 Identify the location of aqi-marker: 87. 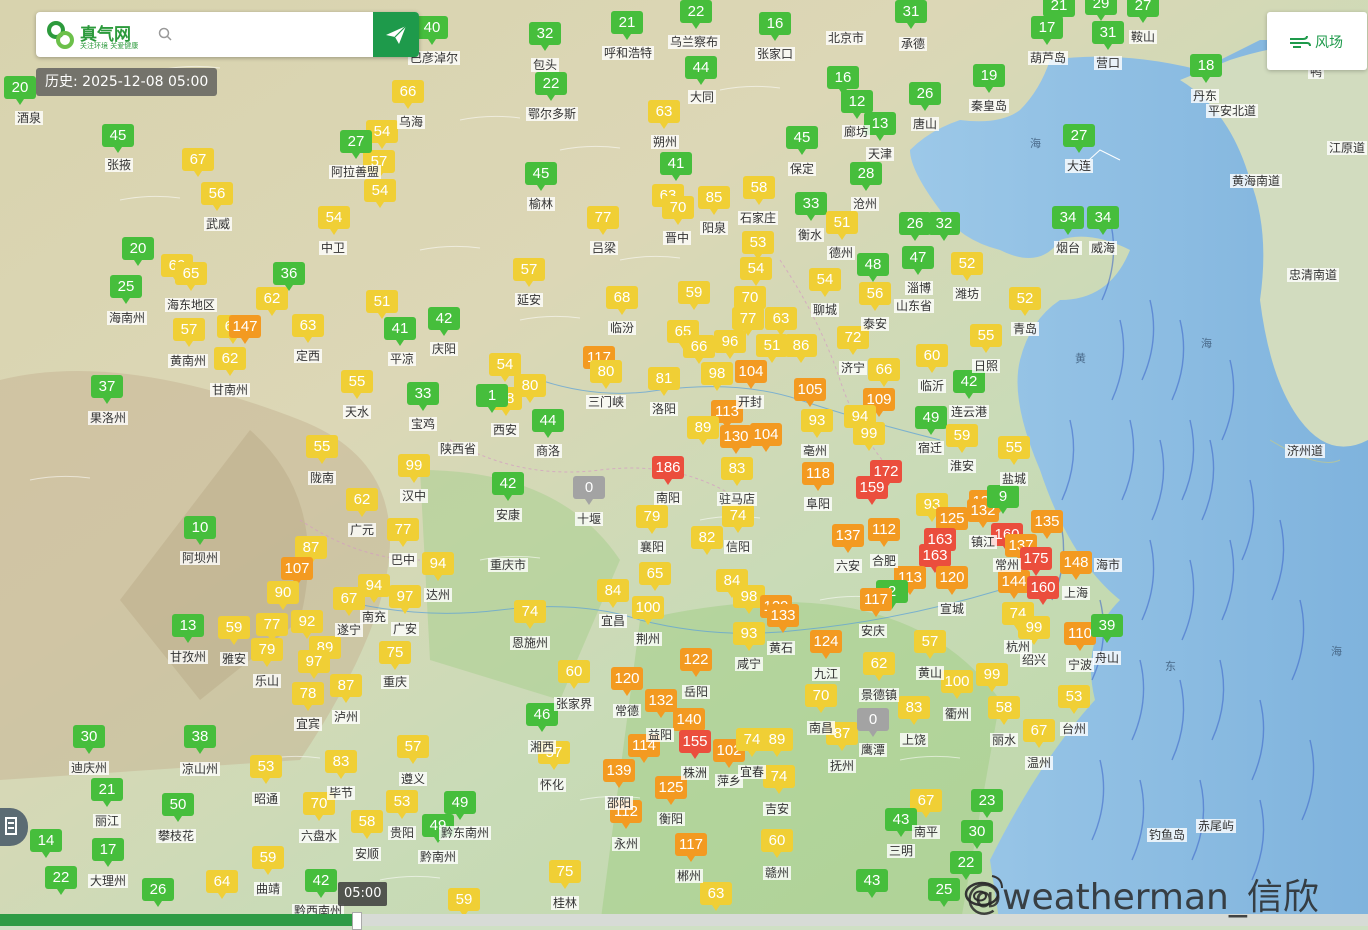
(311, 550).